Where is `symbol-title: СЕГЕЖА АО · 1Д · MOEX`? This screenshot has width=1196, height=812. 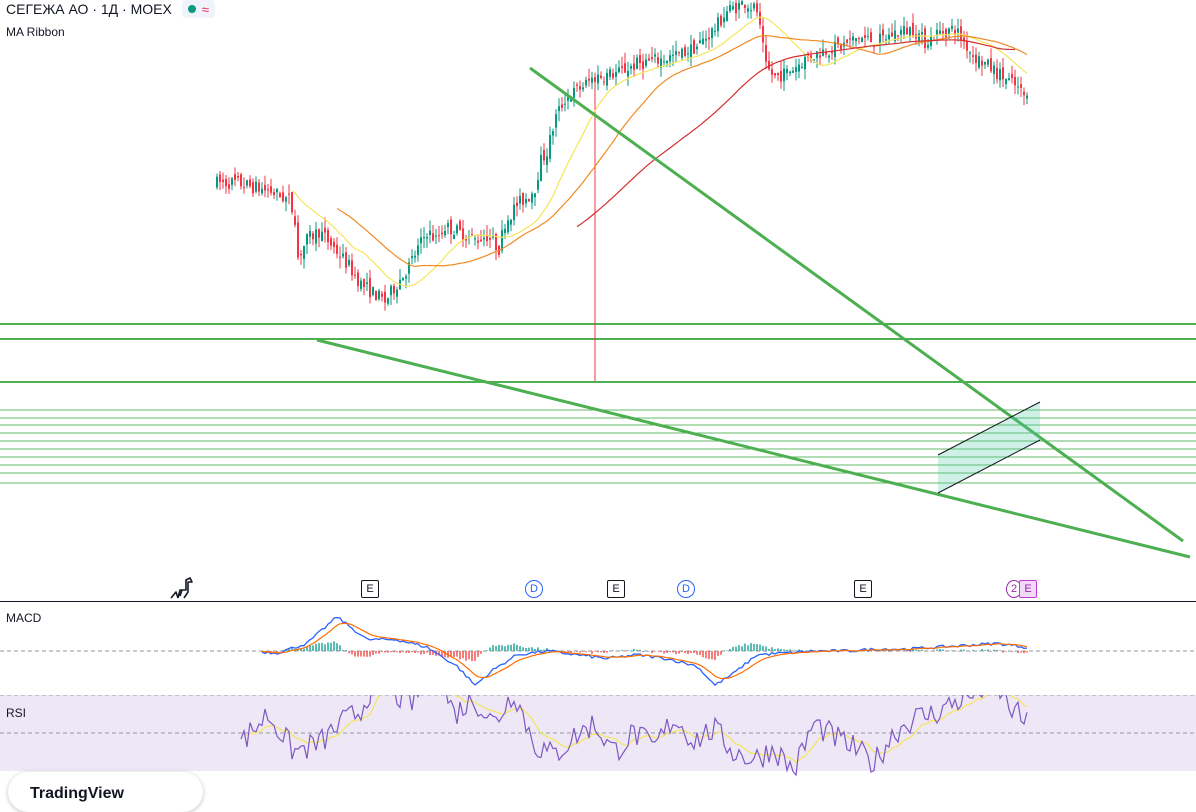
symbol-title: СЕГЕЖА АО · 1Д · MOEX is located at coordinates (89, 9).